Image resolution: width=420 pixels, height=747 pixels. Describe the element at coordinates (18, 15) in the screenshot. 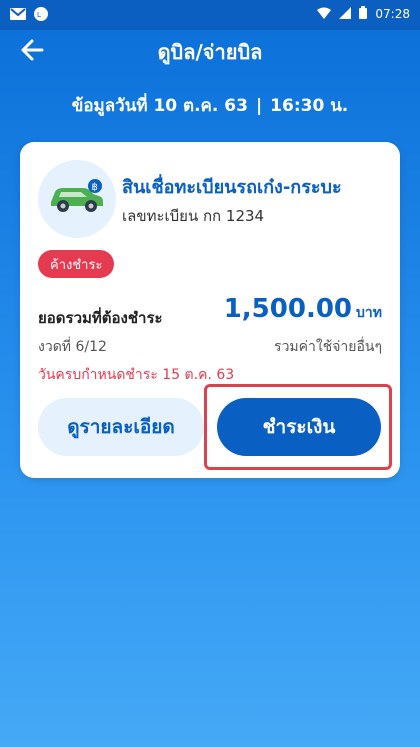

I see `gmail-icon` at that location.